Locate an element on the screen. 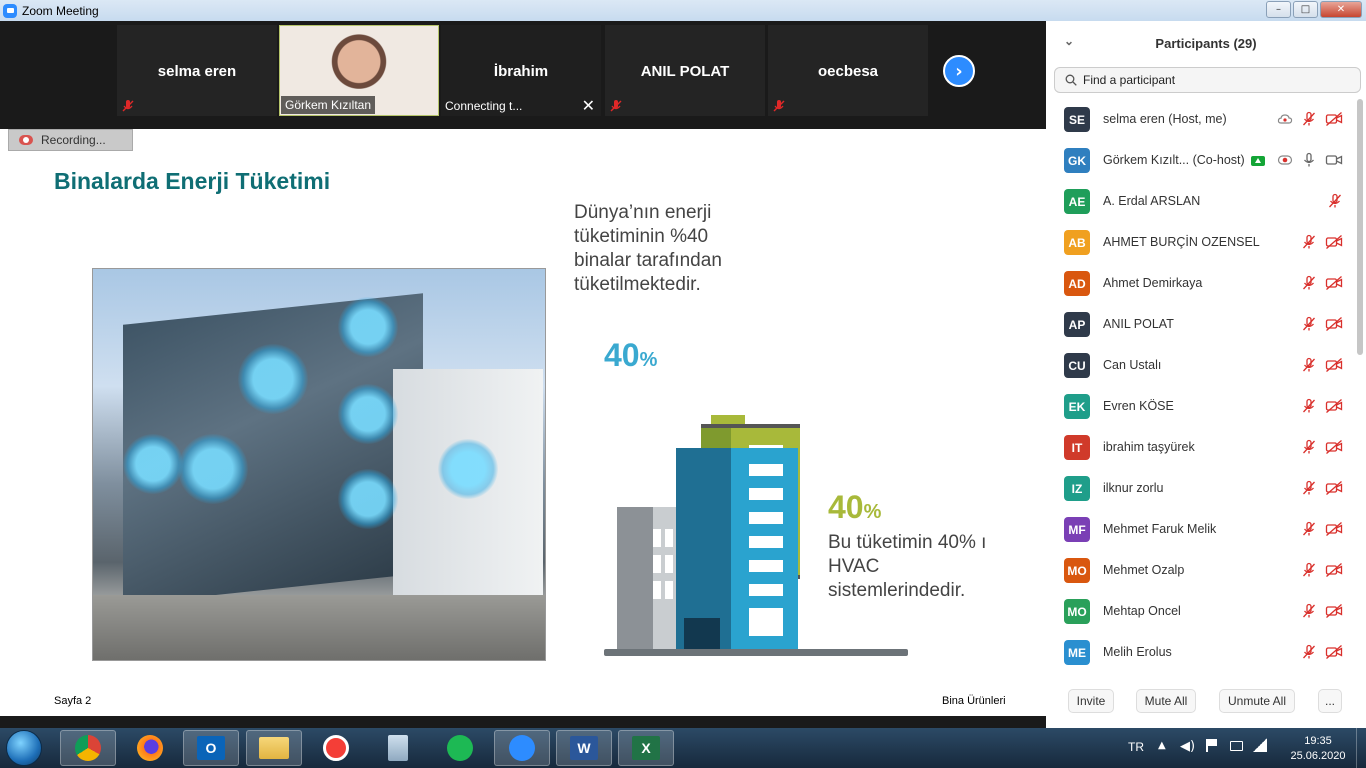 Image resolution: width=1366 pixels, height=768 pixels. start-button is located at coordinates (24, 748).